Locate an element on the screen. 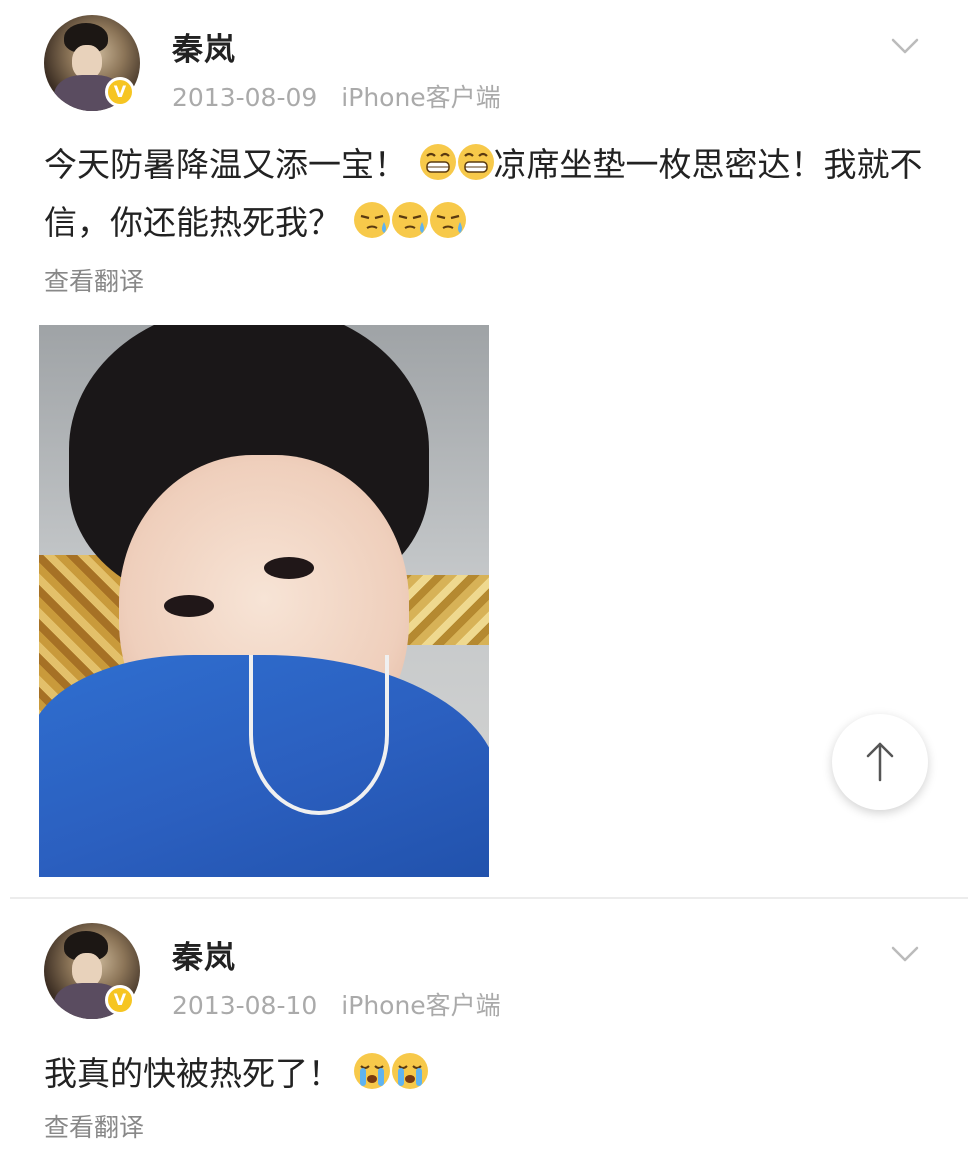  post-divider is located at coordinates (489, 898).